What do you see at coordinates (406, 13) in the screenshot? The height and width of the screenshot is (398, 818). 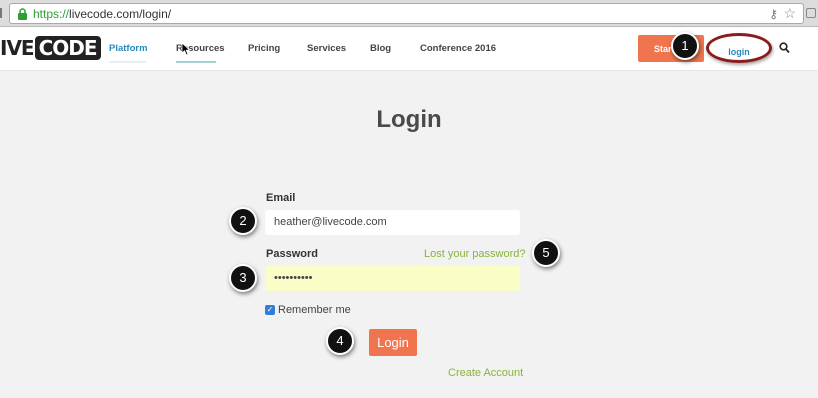 I see `address-bar: https://livecode.com/login/ ⚷ ☆` at bounding box center [406, 13].